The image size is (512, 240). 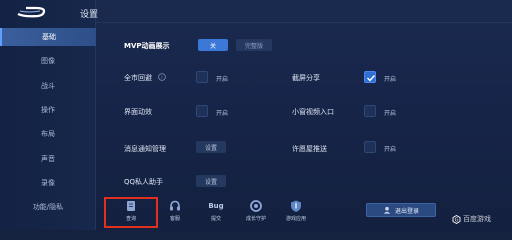 I want to click on screenshot-share-checkbox, so click(x=370, y=77).